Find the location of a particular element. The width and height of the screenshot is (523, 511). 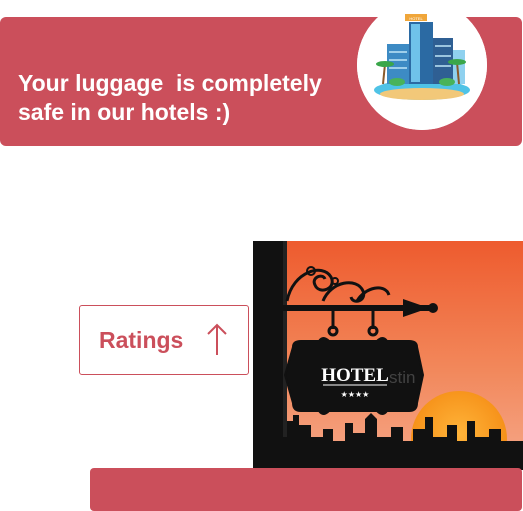

arrow-up-icon is located at coordinates (217, 339).